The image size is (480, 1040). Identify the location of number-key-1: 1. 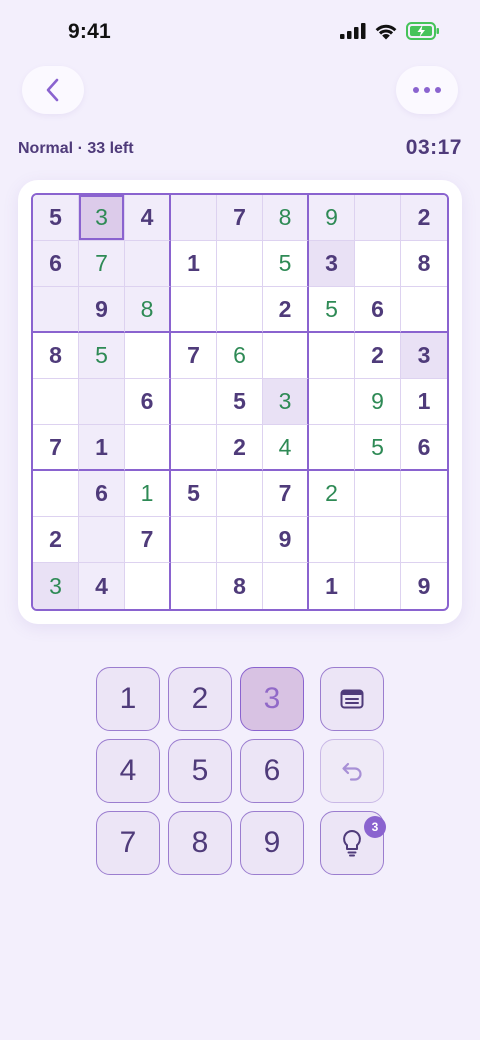
(128, 699).